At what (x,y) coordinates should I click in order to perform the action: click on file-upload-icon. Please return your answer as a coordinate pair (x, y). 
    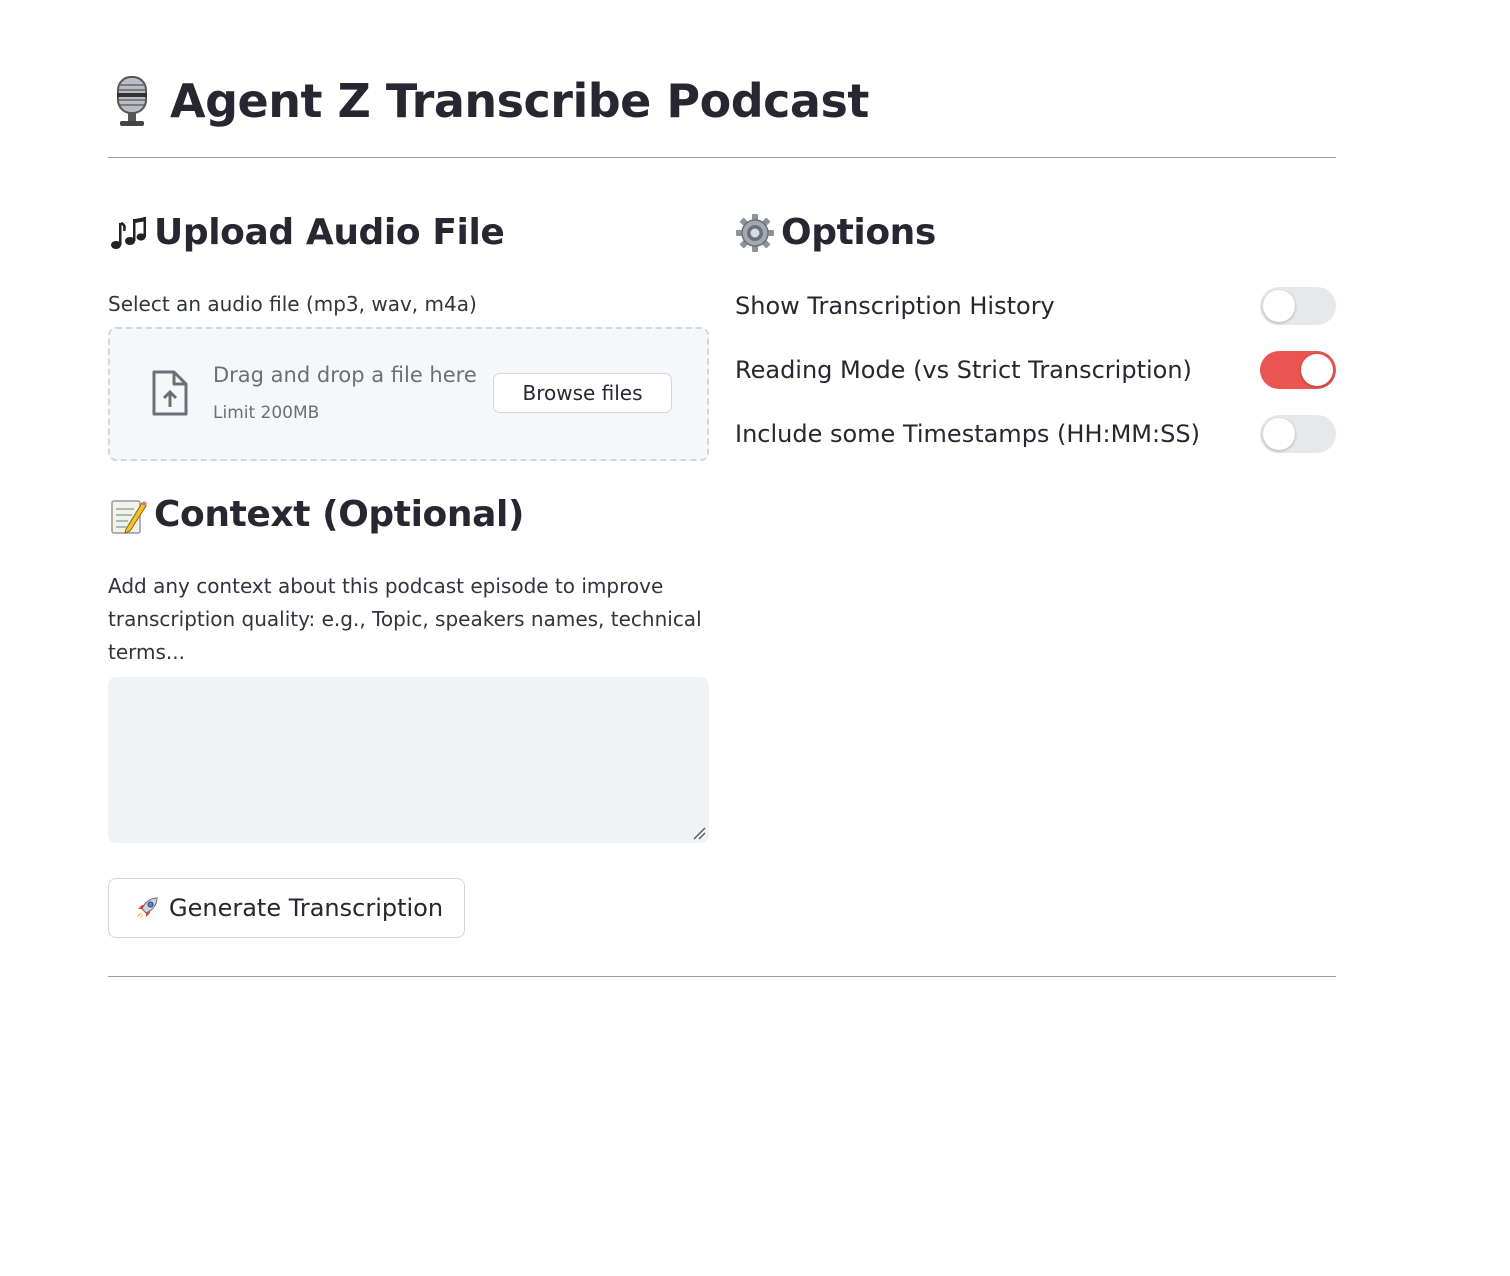
    Looking at the image, I should click on (170, 393).